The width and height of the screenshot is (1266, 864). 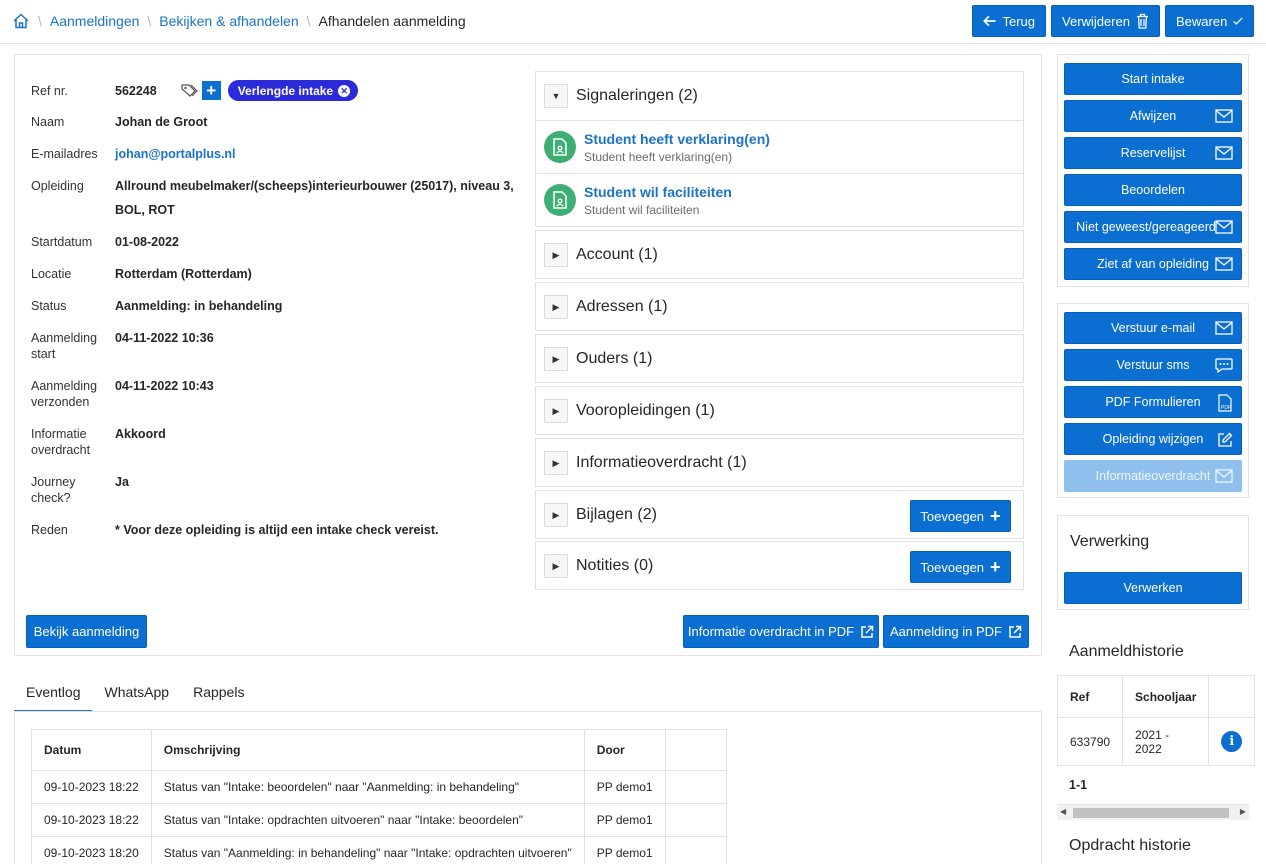 I want to click on process-button: Verwerken, so click(x=1153, y=588).